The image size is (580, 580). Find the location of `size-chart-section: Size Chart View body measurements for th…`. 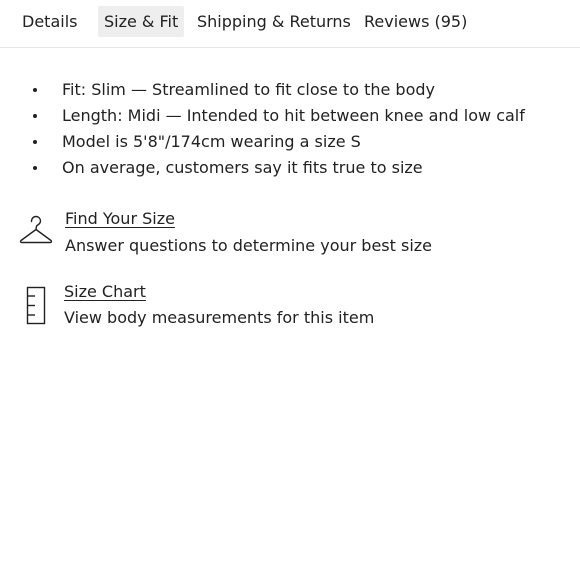

size-chart-section: Size Chart View body measurements for th… is located at coordinates (290, 310).